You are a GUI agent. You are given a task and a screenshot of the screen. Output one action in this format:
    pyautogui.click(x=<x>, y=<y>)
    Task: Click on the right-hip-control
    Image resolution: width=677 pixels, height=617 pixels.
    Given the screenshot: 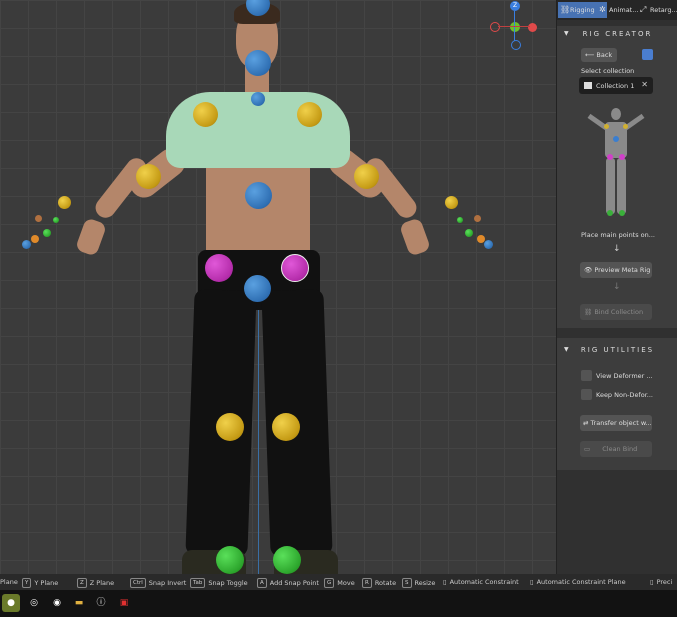 What is the action you would take?
    pyautogui.click(x=295, y=268)
    